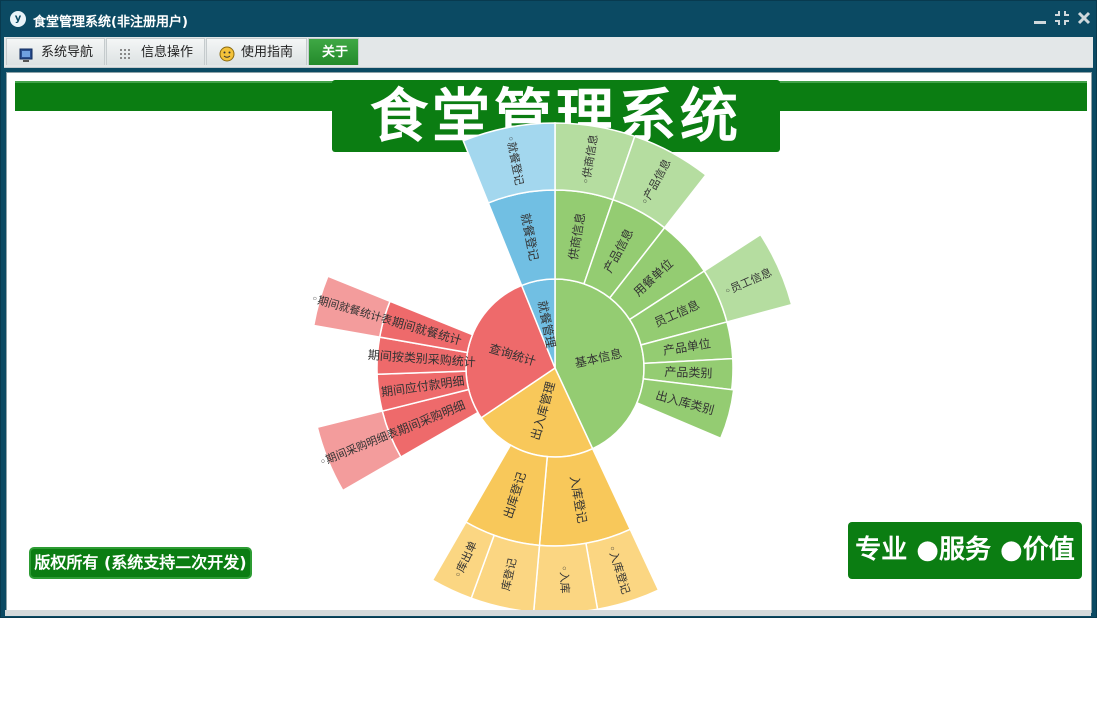  What do you see at coordinates (67, 52) in the screenshot?
I see `tab-label: 系统导航` at bounding box center [67, 52].